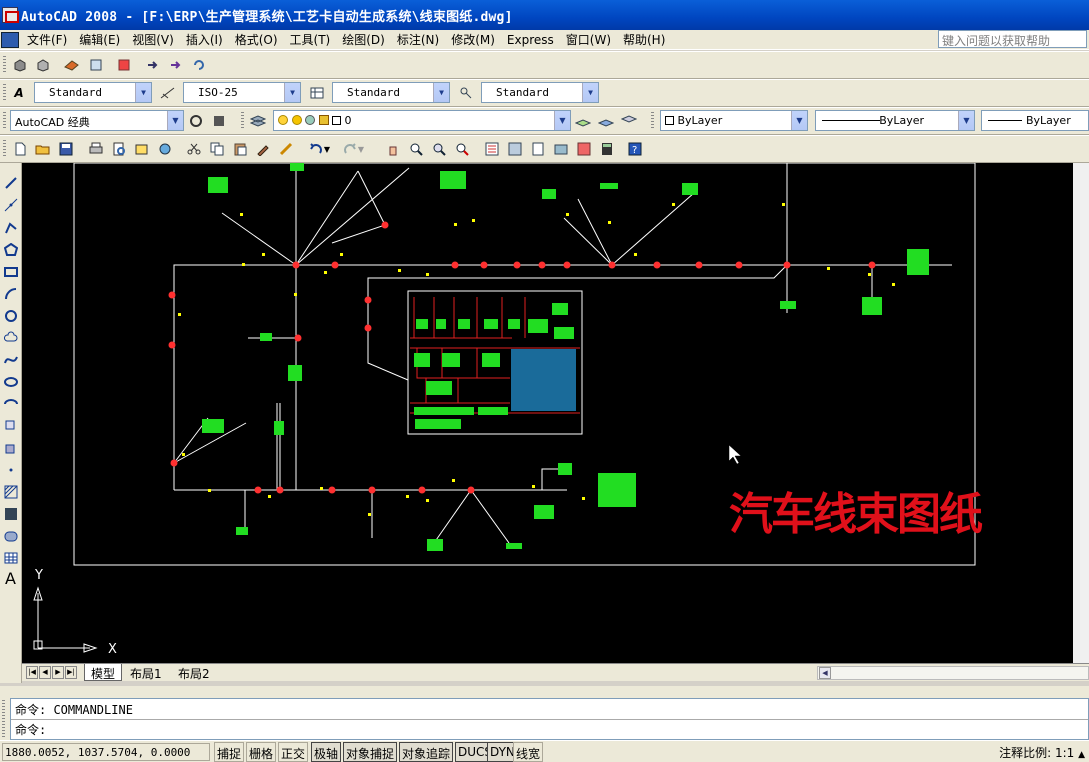 This screenshot has height=762, width=1089. Describe the element at coordinates (422, 120) in the screenshot. I see `layer-select: 0 ▼` at that location.